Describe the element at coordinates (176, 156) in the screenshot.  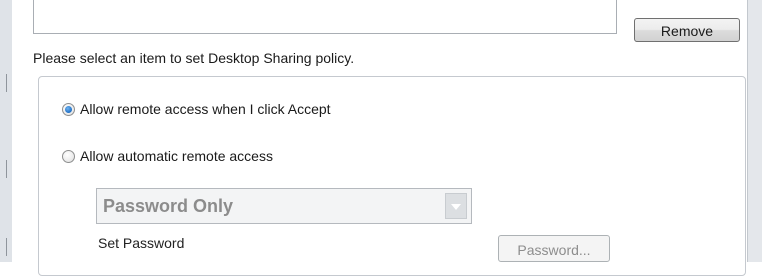
I see `radio-option-label: Allow automatic remote access` at that location.